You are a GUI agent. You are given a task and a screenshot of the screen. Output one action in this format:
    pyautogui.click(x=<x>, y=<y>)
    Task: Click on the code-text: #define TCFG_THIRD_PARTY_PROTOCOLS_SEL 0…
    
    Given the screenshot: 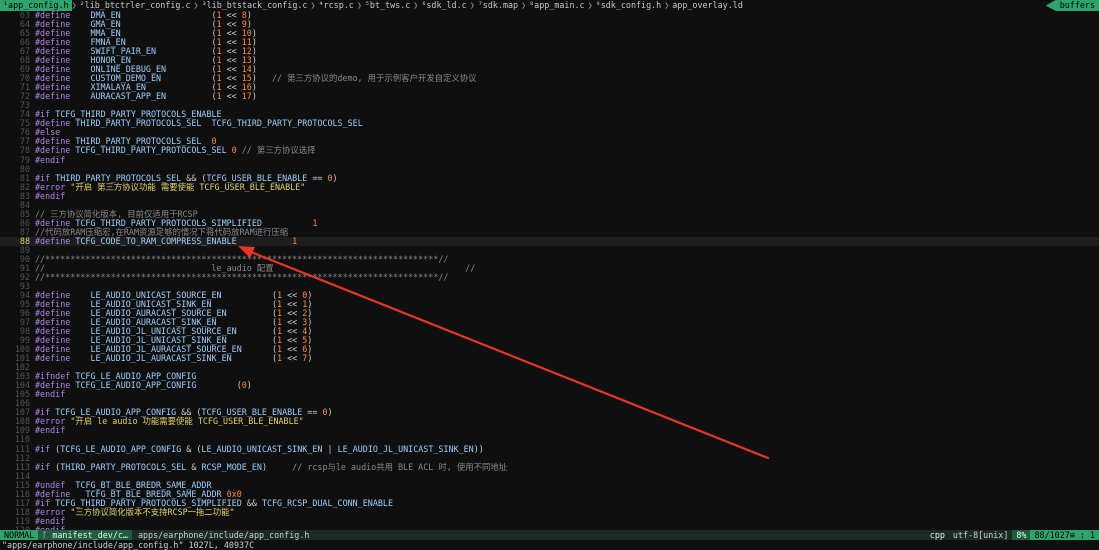 What is the action you would take?
    pyautogui.click(x=175, y=150)
    